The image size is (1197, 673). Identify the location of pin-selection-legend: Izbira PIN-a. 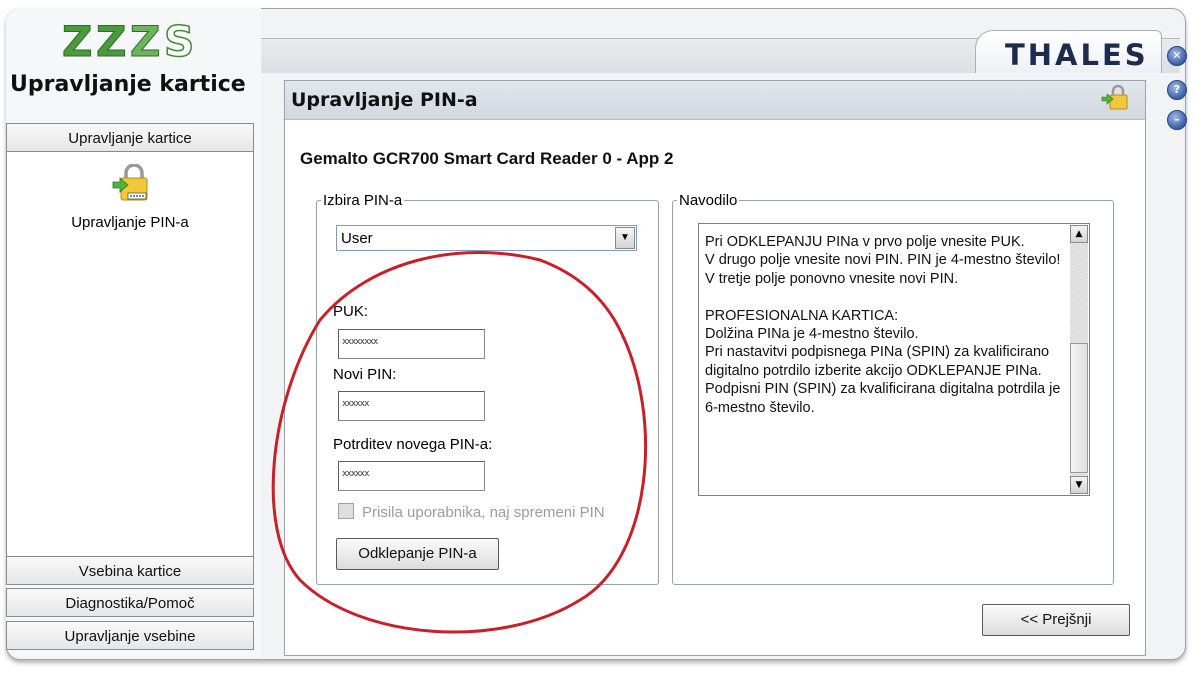
(363, 200).